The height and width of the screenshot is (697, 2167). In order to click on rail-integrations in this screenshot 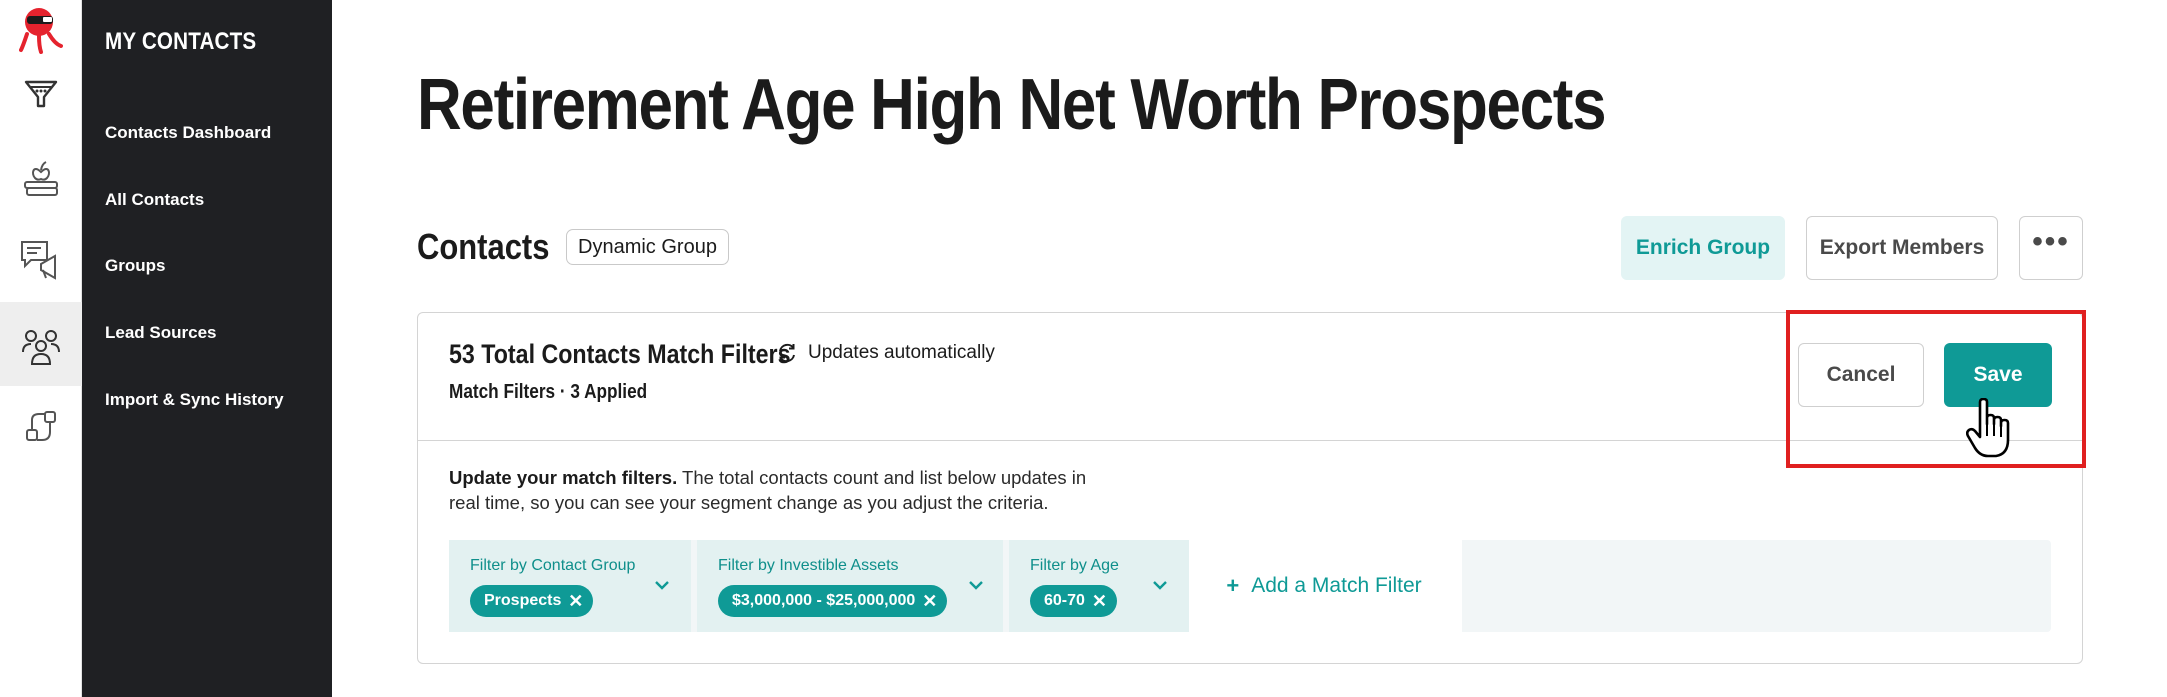, I will do `click(41, 428)`.